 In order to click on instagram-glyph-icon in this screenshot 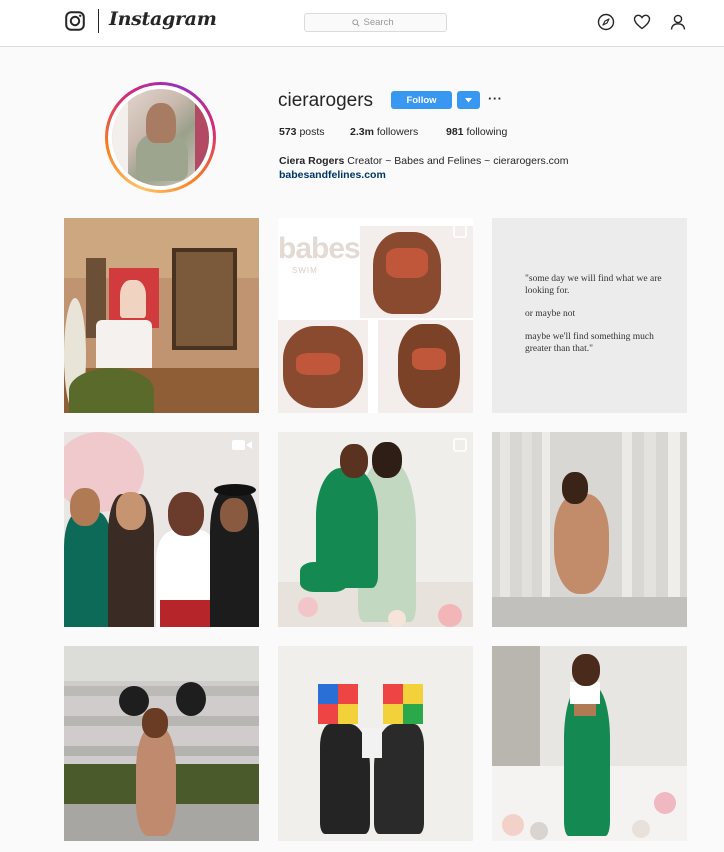, I will do `click(75, 21)`.